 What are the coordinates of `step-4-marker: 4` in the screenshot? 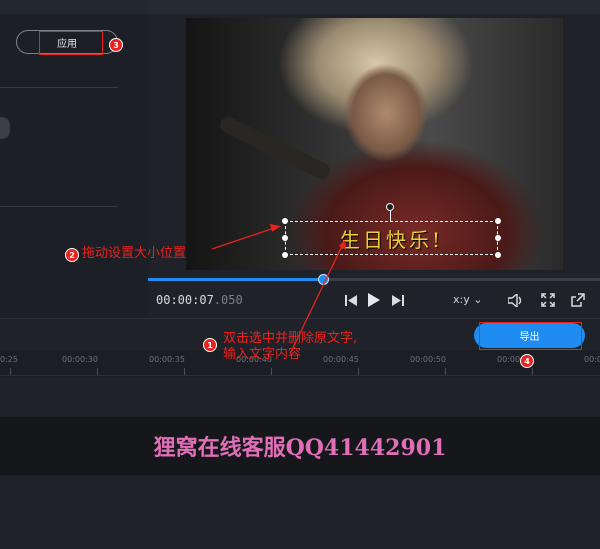 It's located at (527, 361).